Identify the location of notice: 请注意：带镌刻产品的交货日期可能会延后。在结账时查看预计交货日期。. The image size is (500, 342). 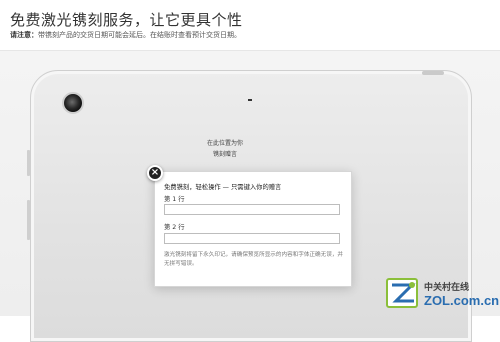
(125, 35).